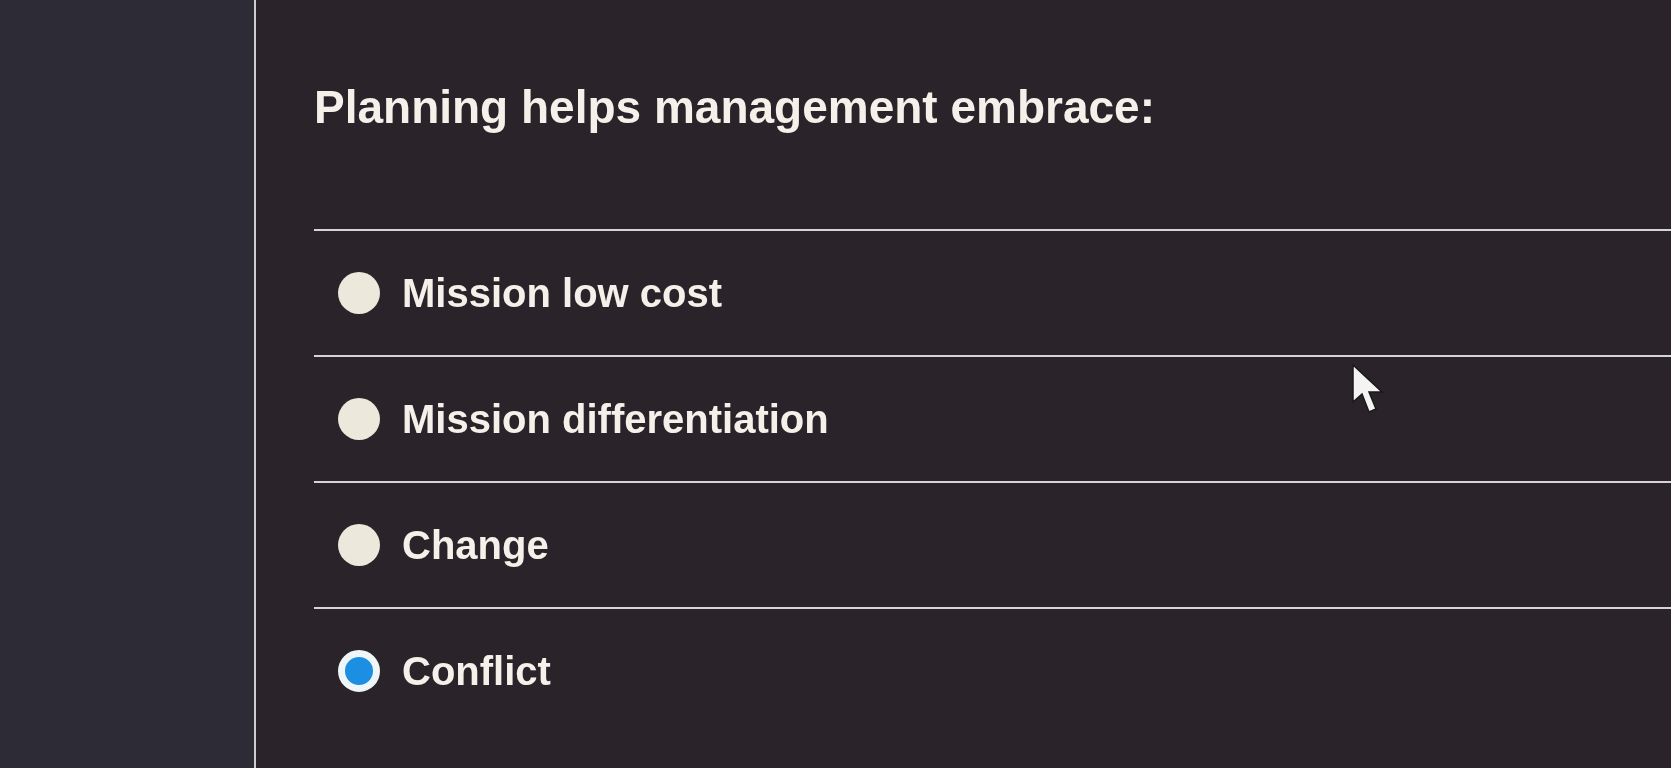 The width and height of the screenshot is (1671, 768). What do you see at coordinates (562, 293) in the screenshot?
I see `option-label: Mission low cost` at bounding box center [562, 293].